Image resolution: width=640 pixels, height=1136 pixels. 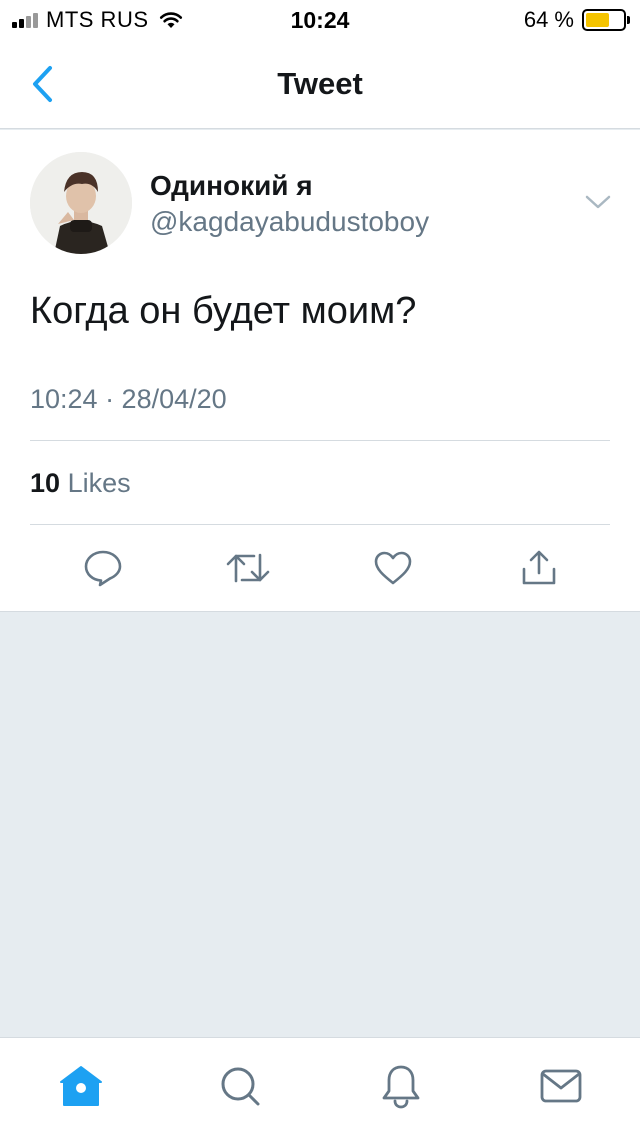 What do you see at coordinates (598, 202) in the screenshot?
I see `chevron-down-icon` at bounding box center [598, 202].